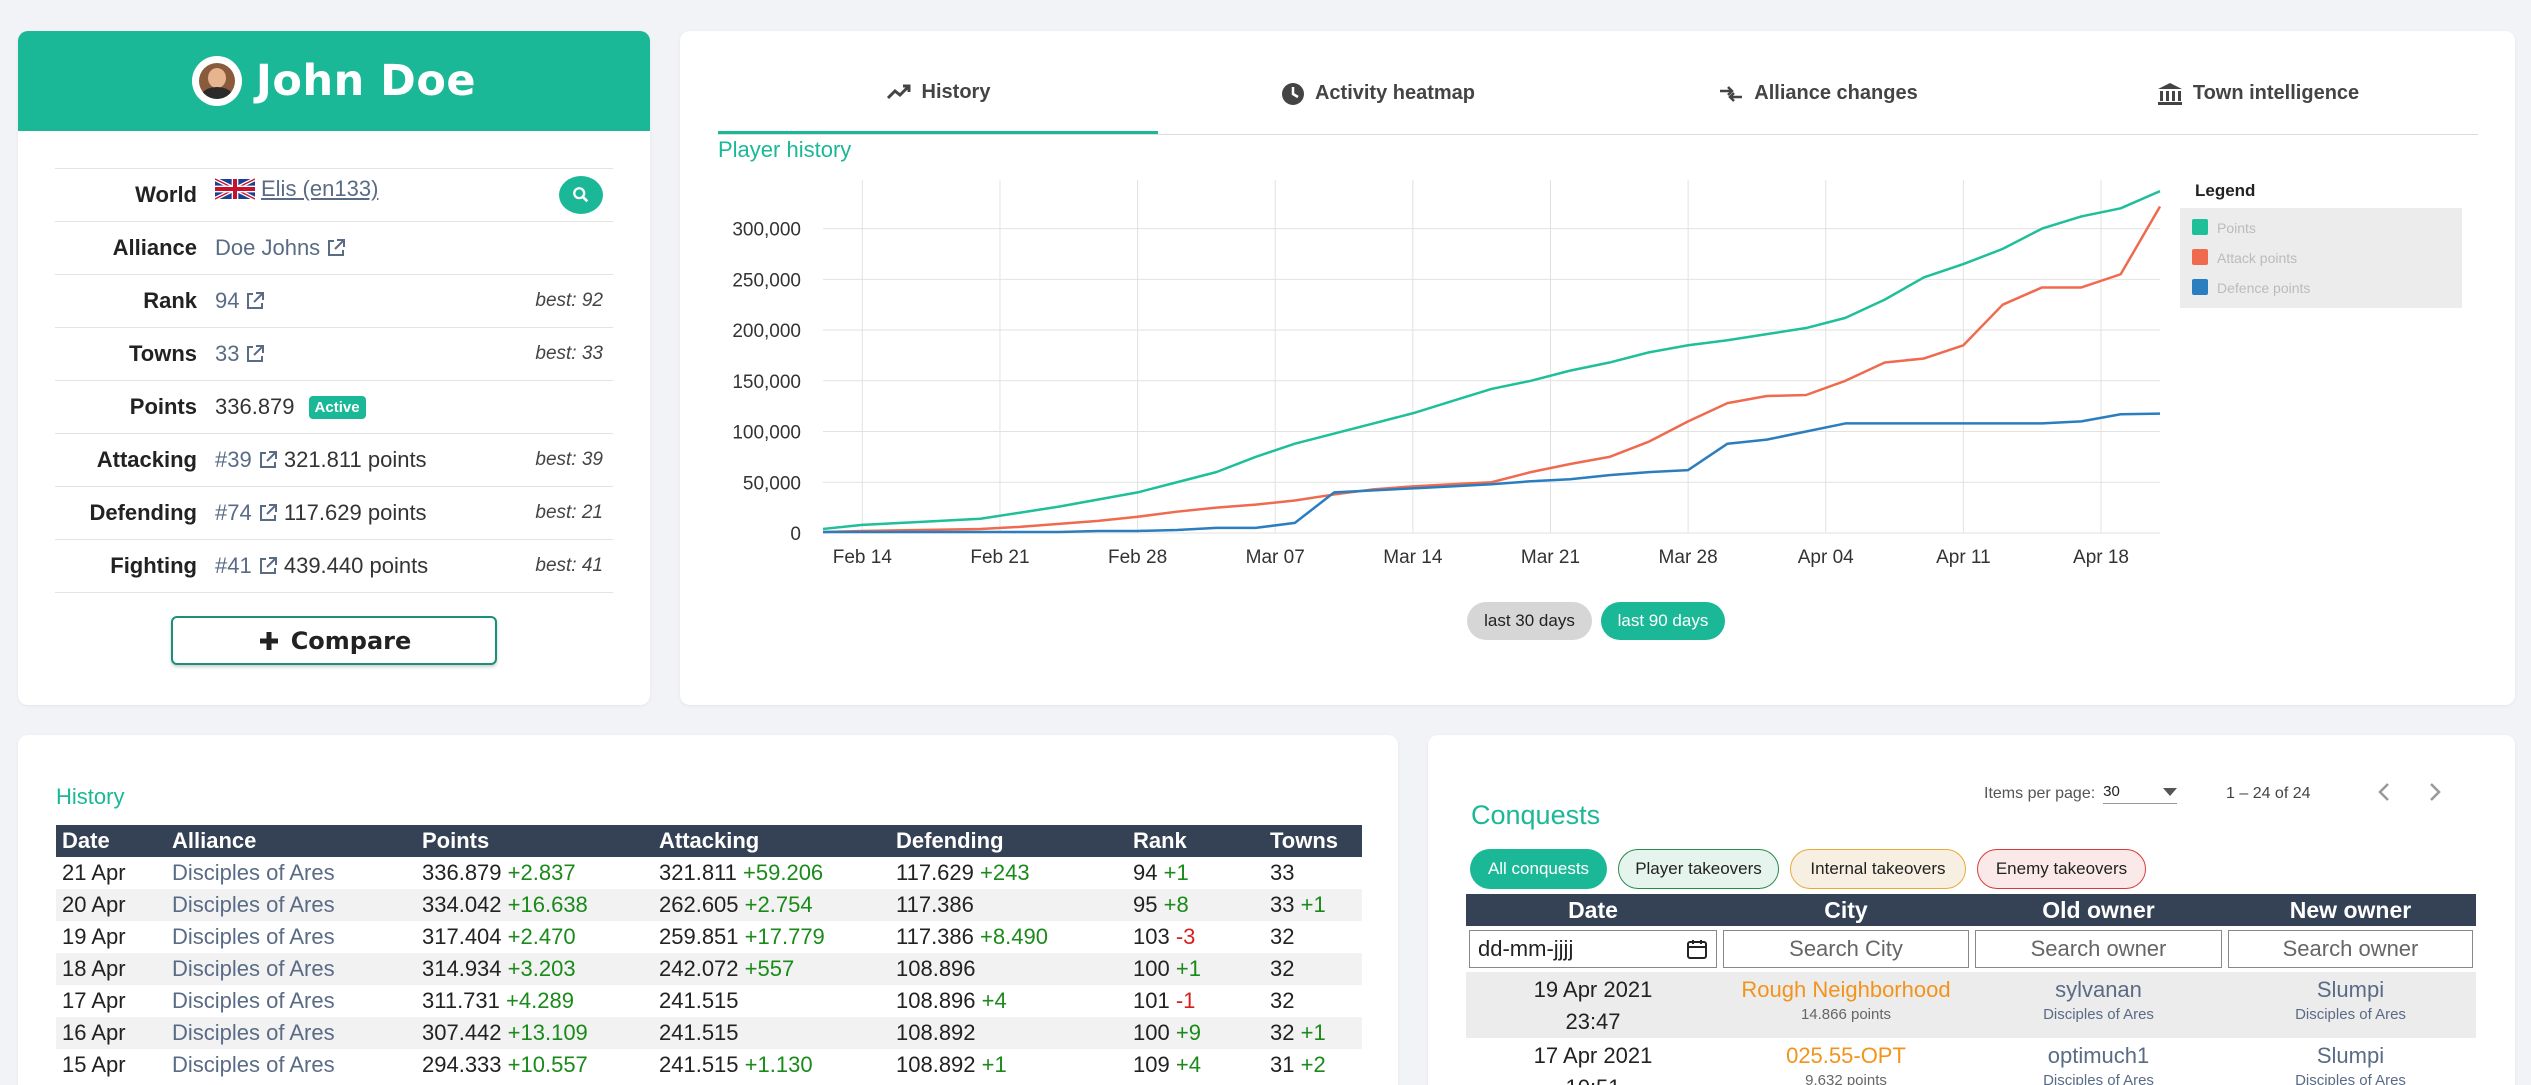 This screenshot has height=1085, width=2531. I want to click on conquest-old-owner-link: optimuch1, so click(2098, 1056).